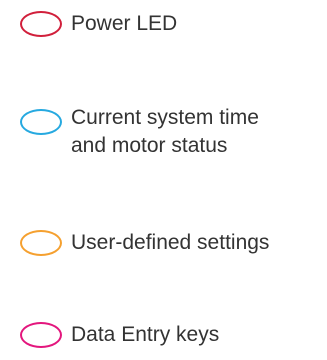 This screenshot has height=360, width=327. What do you see at coordinates (165, 117) in the screenshot?
I see `legend-label-system-time-line1: Current system time` at bounding box center [165, 117].